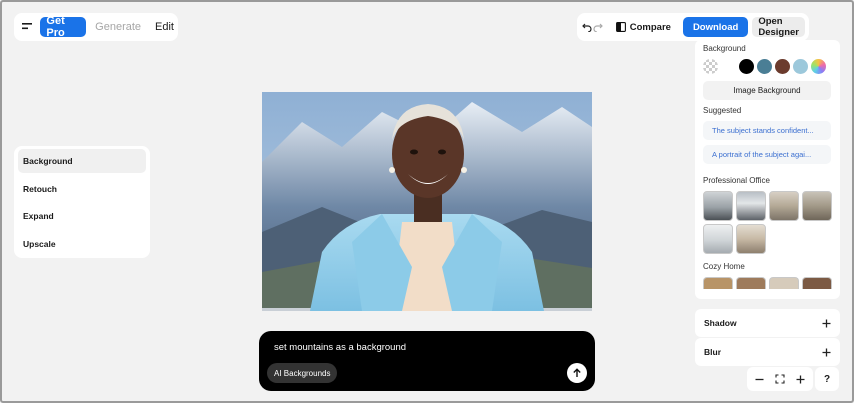  I want to click on tool-retouch: Retouch, so click(82, 189).